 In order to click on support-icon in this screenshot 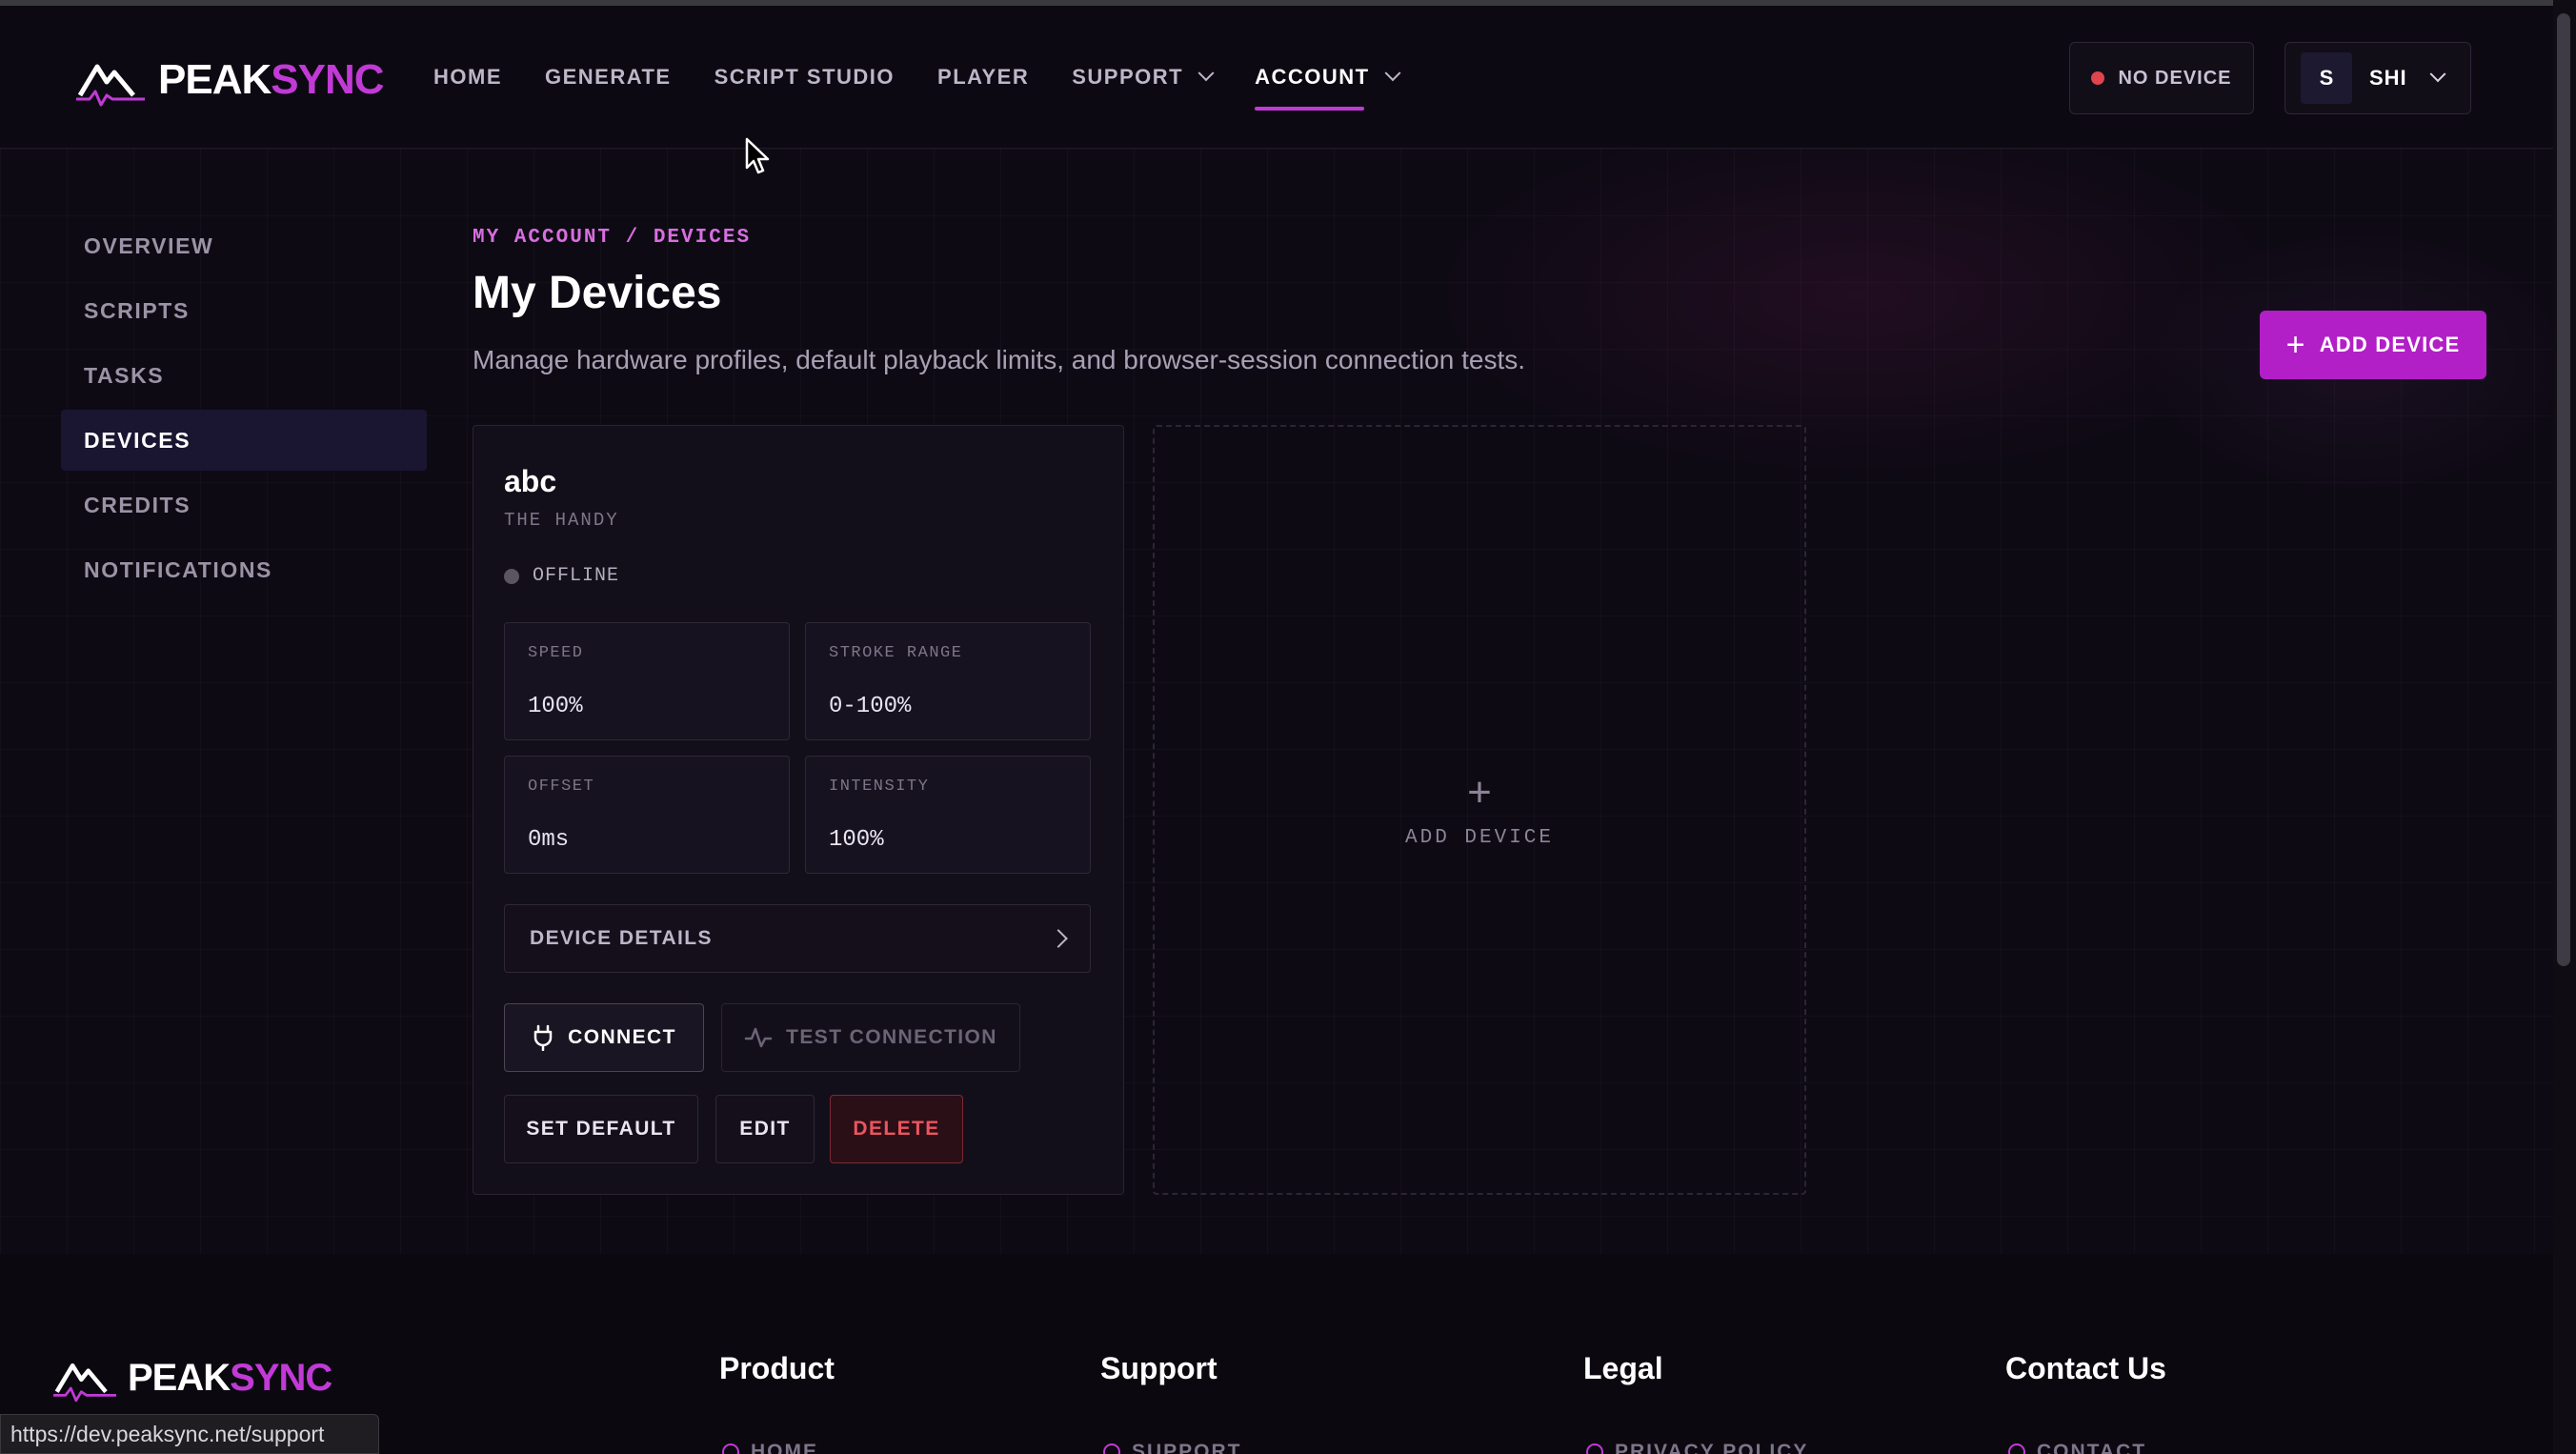, I will do `click(1111, 1449)`.